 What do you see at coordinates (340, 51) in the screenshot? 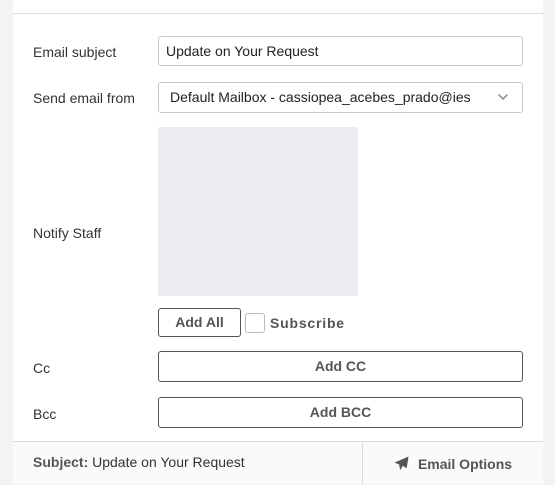
I see `email-subject-input` at bounding box center [340, 51].